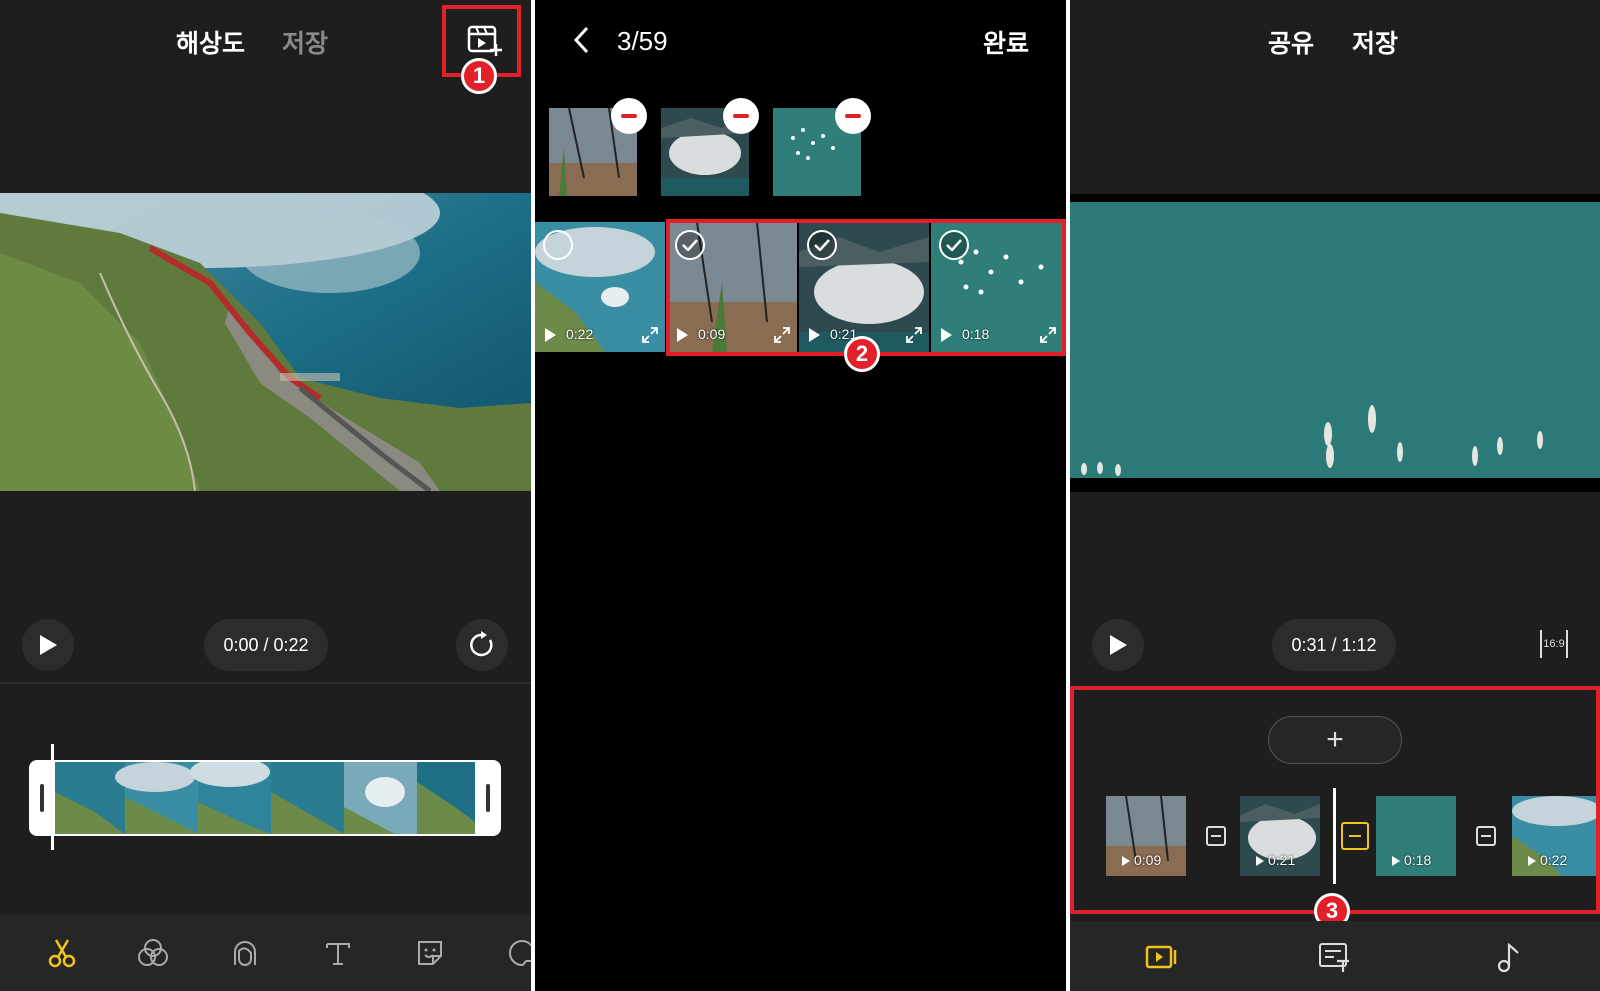 This screenshot has height=991, width=1600. I want to click on aspect-ratio-label: 16:9, so click(1554, 644).